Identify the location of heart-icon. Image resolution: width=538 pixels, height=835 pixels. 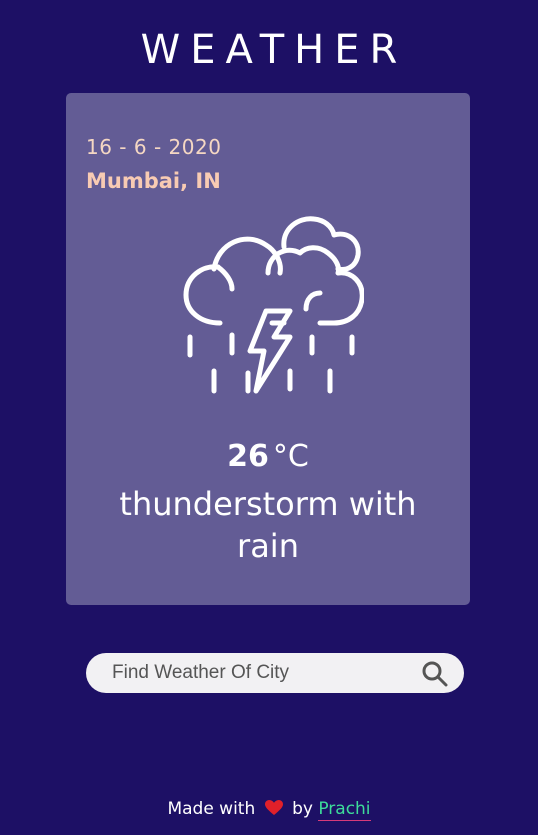
(273, 807).